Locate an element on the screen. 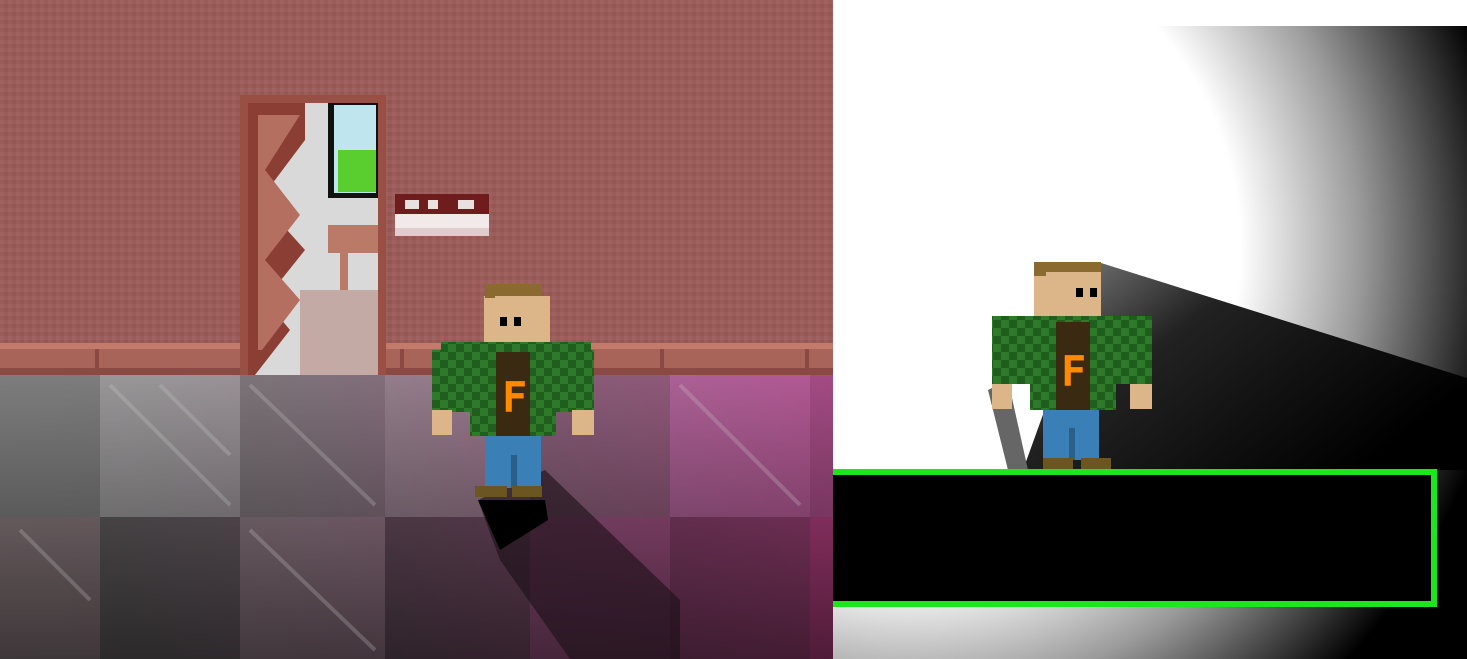  collision-box is located at coordinates (1135, 538).